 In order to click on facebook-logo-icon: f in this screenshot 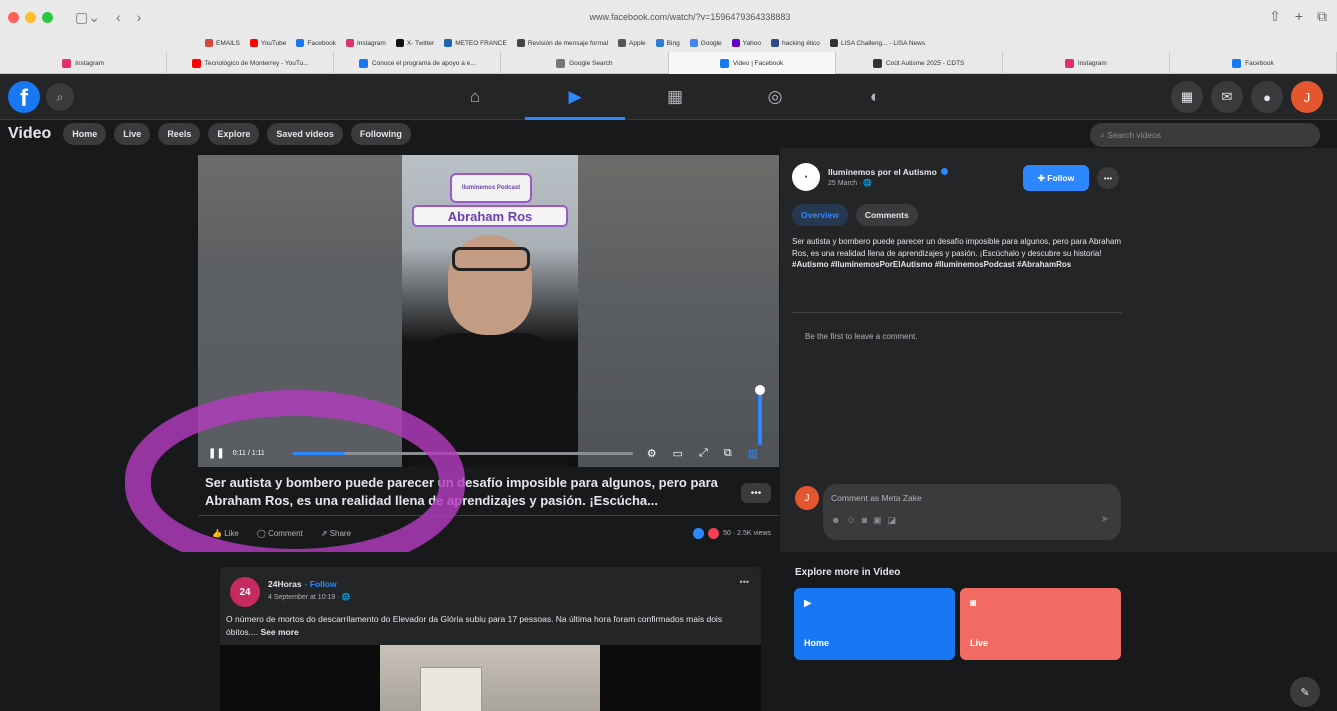, I will do `click(24, 97)`.